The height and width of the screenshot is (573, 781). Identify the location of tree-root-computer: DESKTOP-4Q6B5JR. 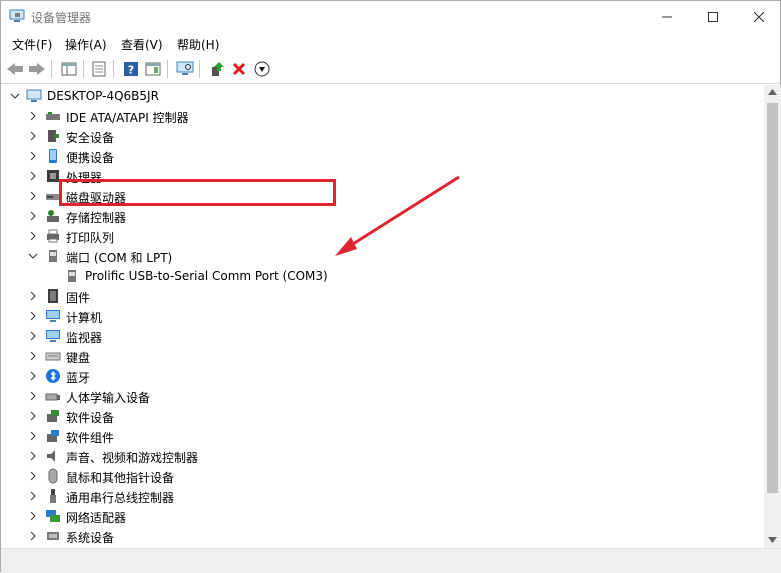
(381, 96).